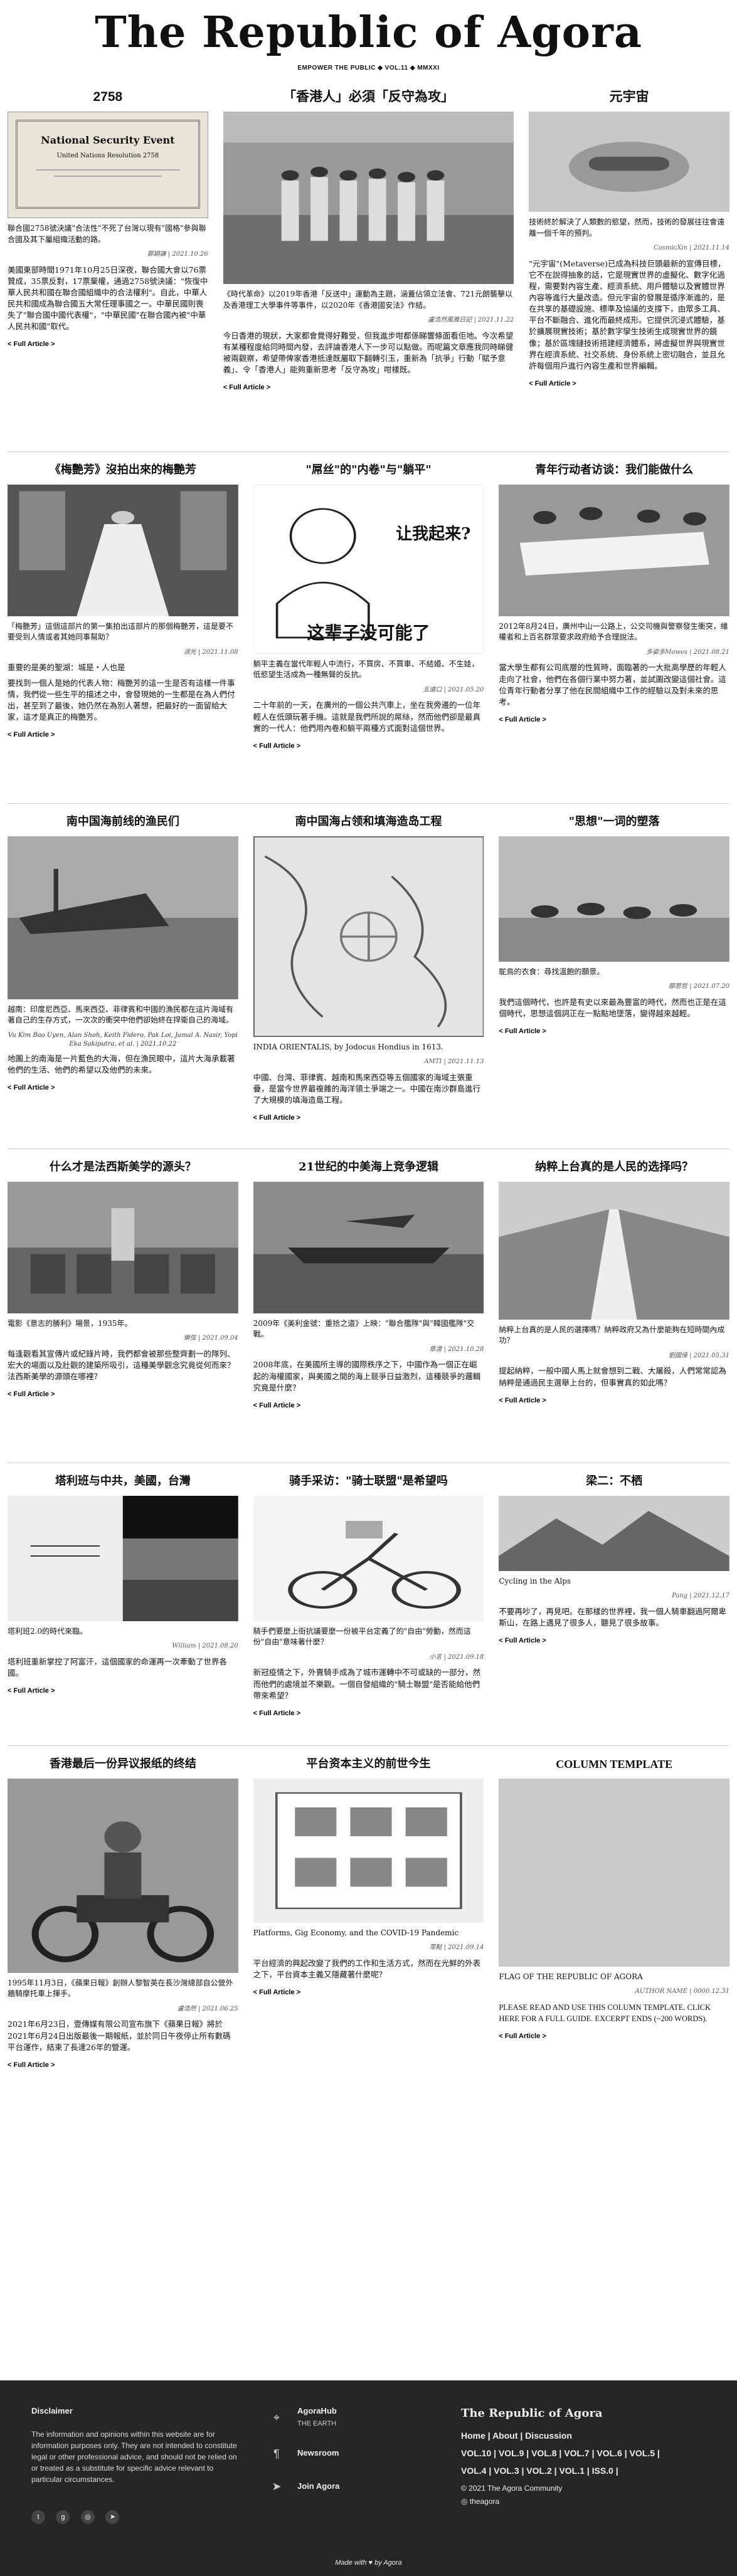 This screenshot has width=737, height=2576. I want to click on handle: ◎ theagora, so click(560, 2501).